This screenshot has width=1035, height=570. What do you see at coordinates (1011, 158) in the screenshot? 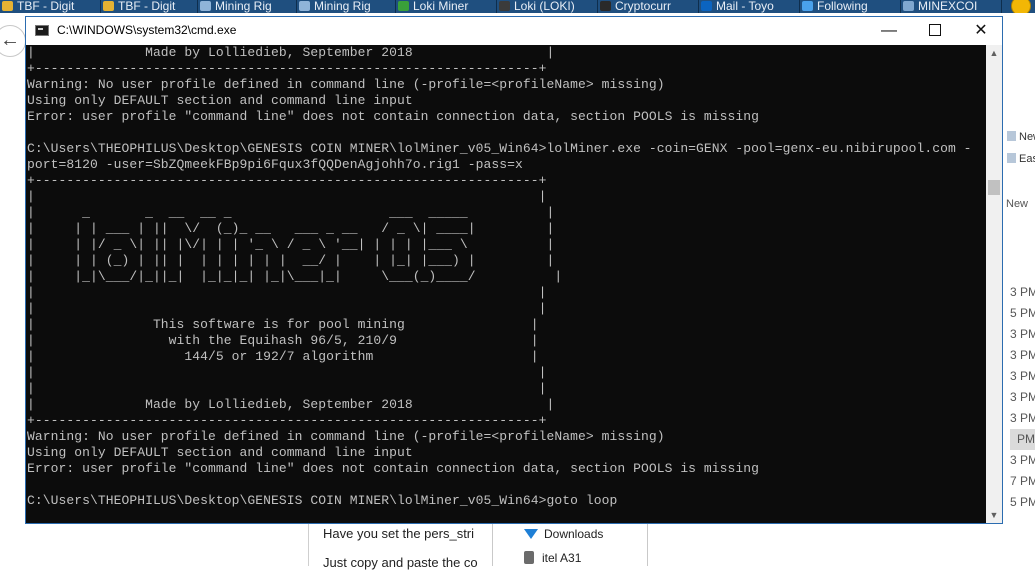
I see `easy-access-icon` at bounding box center [1011, 158].